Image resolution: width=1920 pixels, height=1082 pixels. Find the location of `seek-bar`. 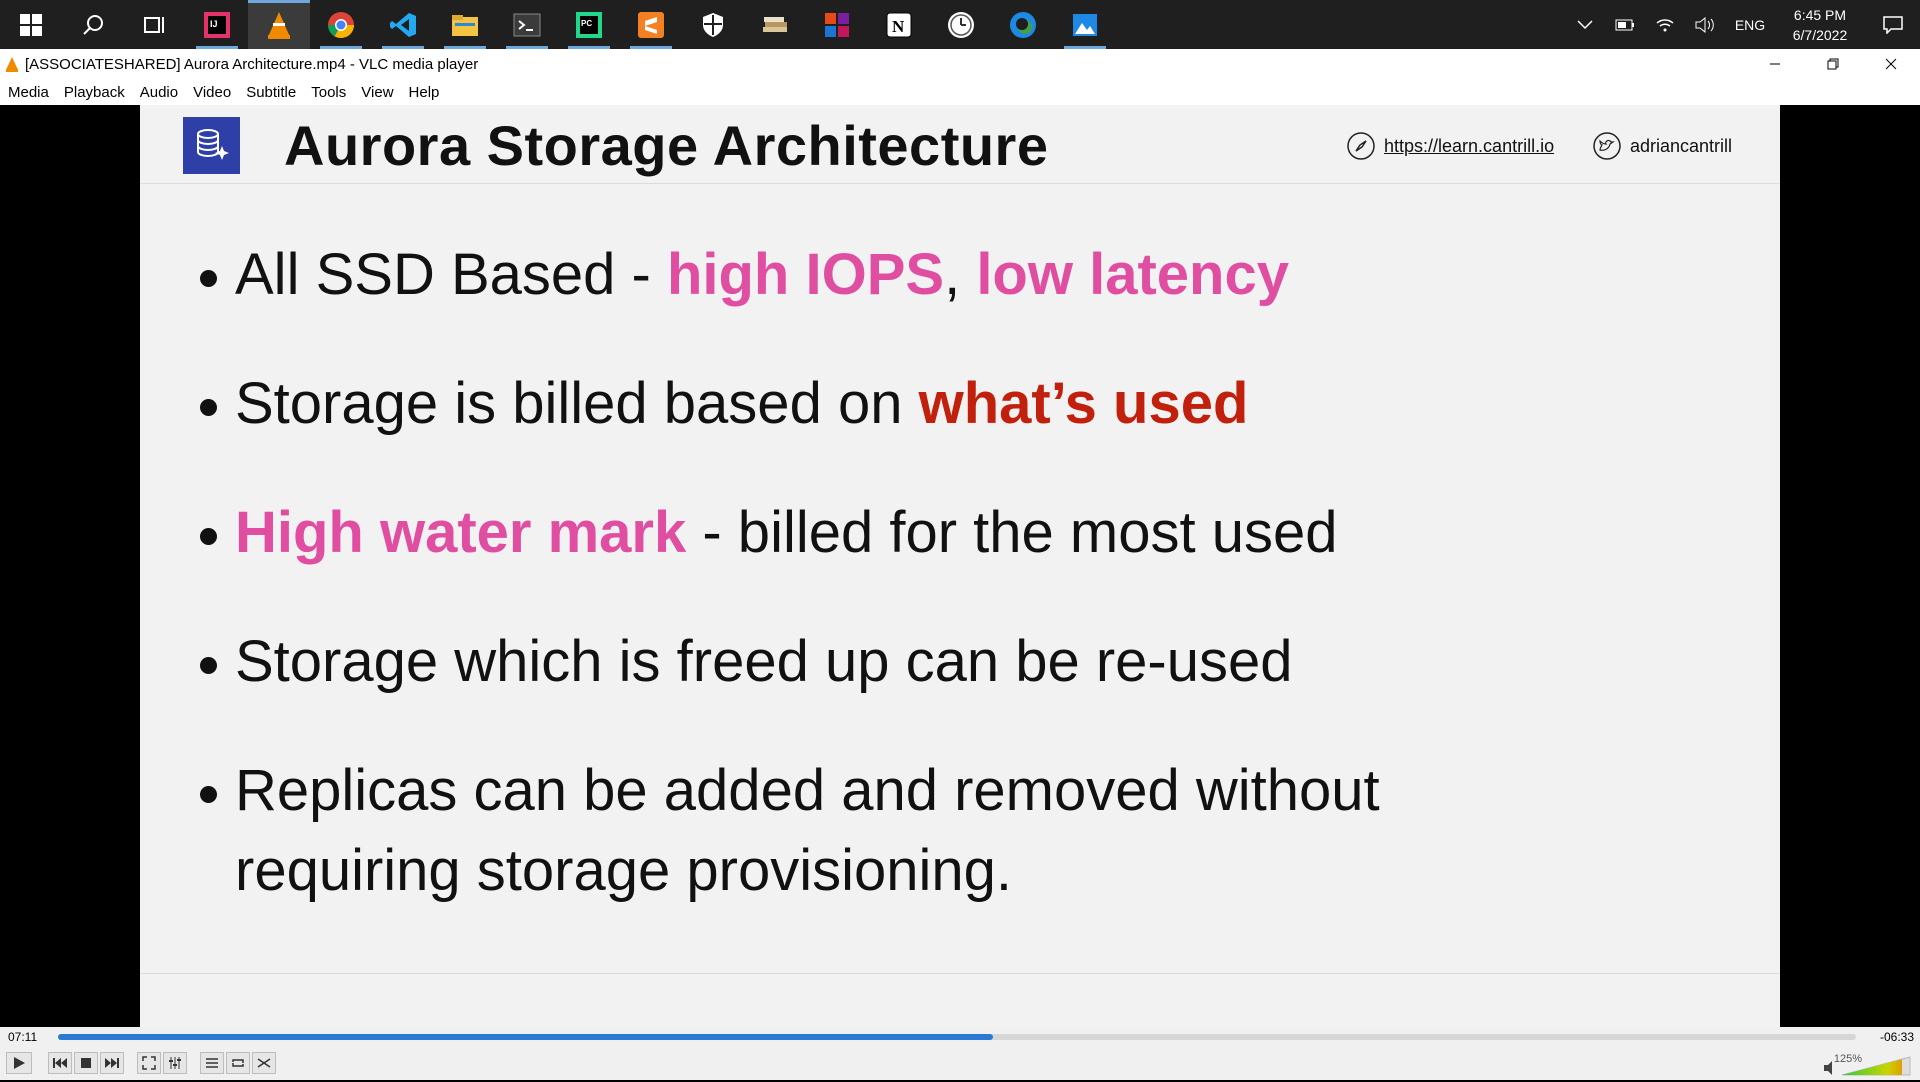

seek-bar is located at coordinates (957, 1037).